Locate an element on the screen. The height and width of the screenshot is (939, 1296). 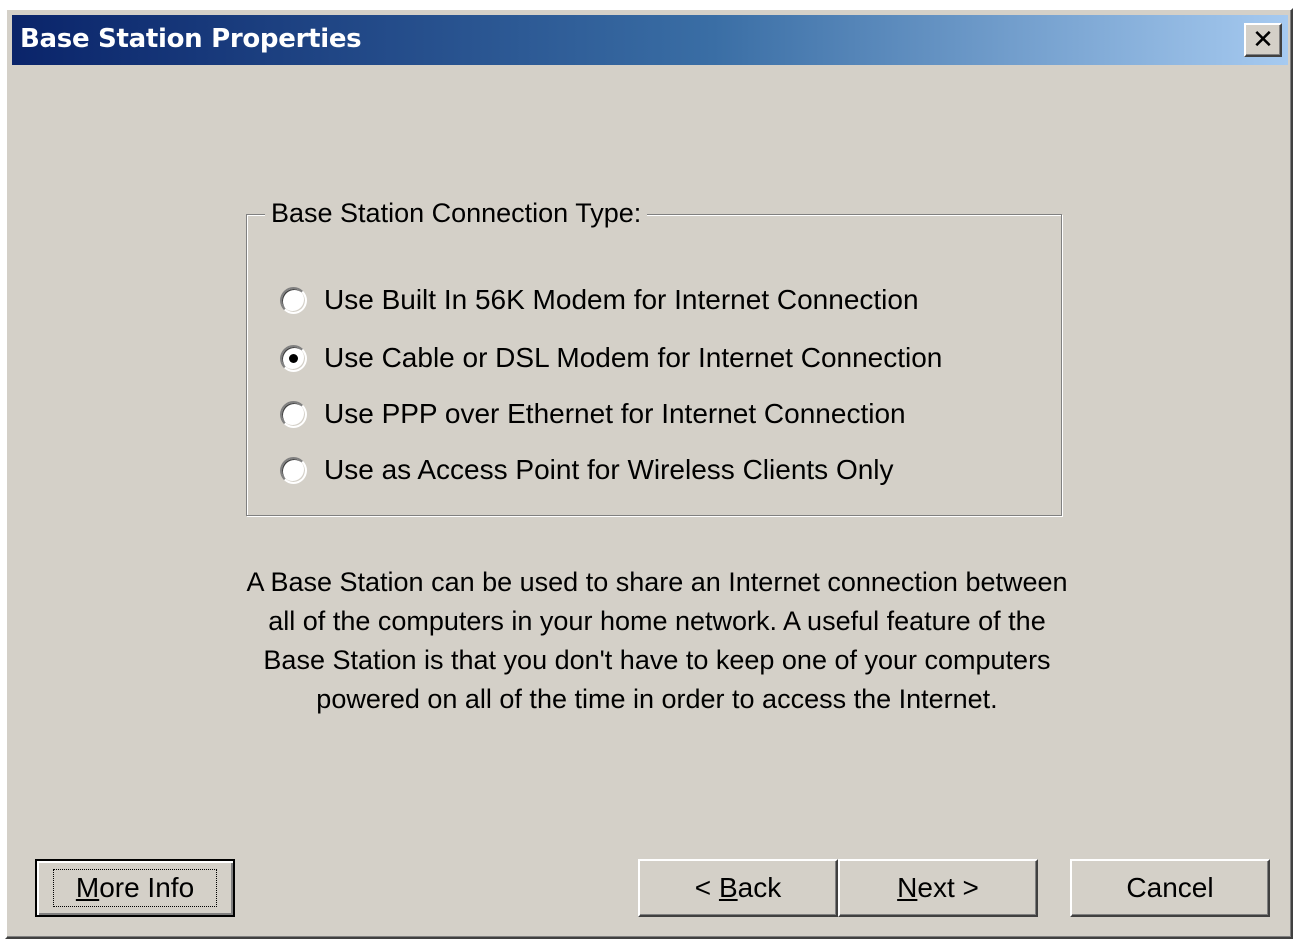
next-button: Next > is located at coordinates (938, 888).